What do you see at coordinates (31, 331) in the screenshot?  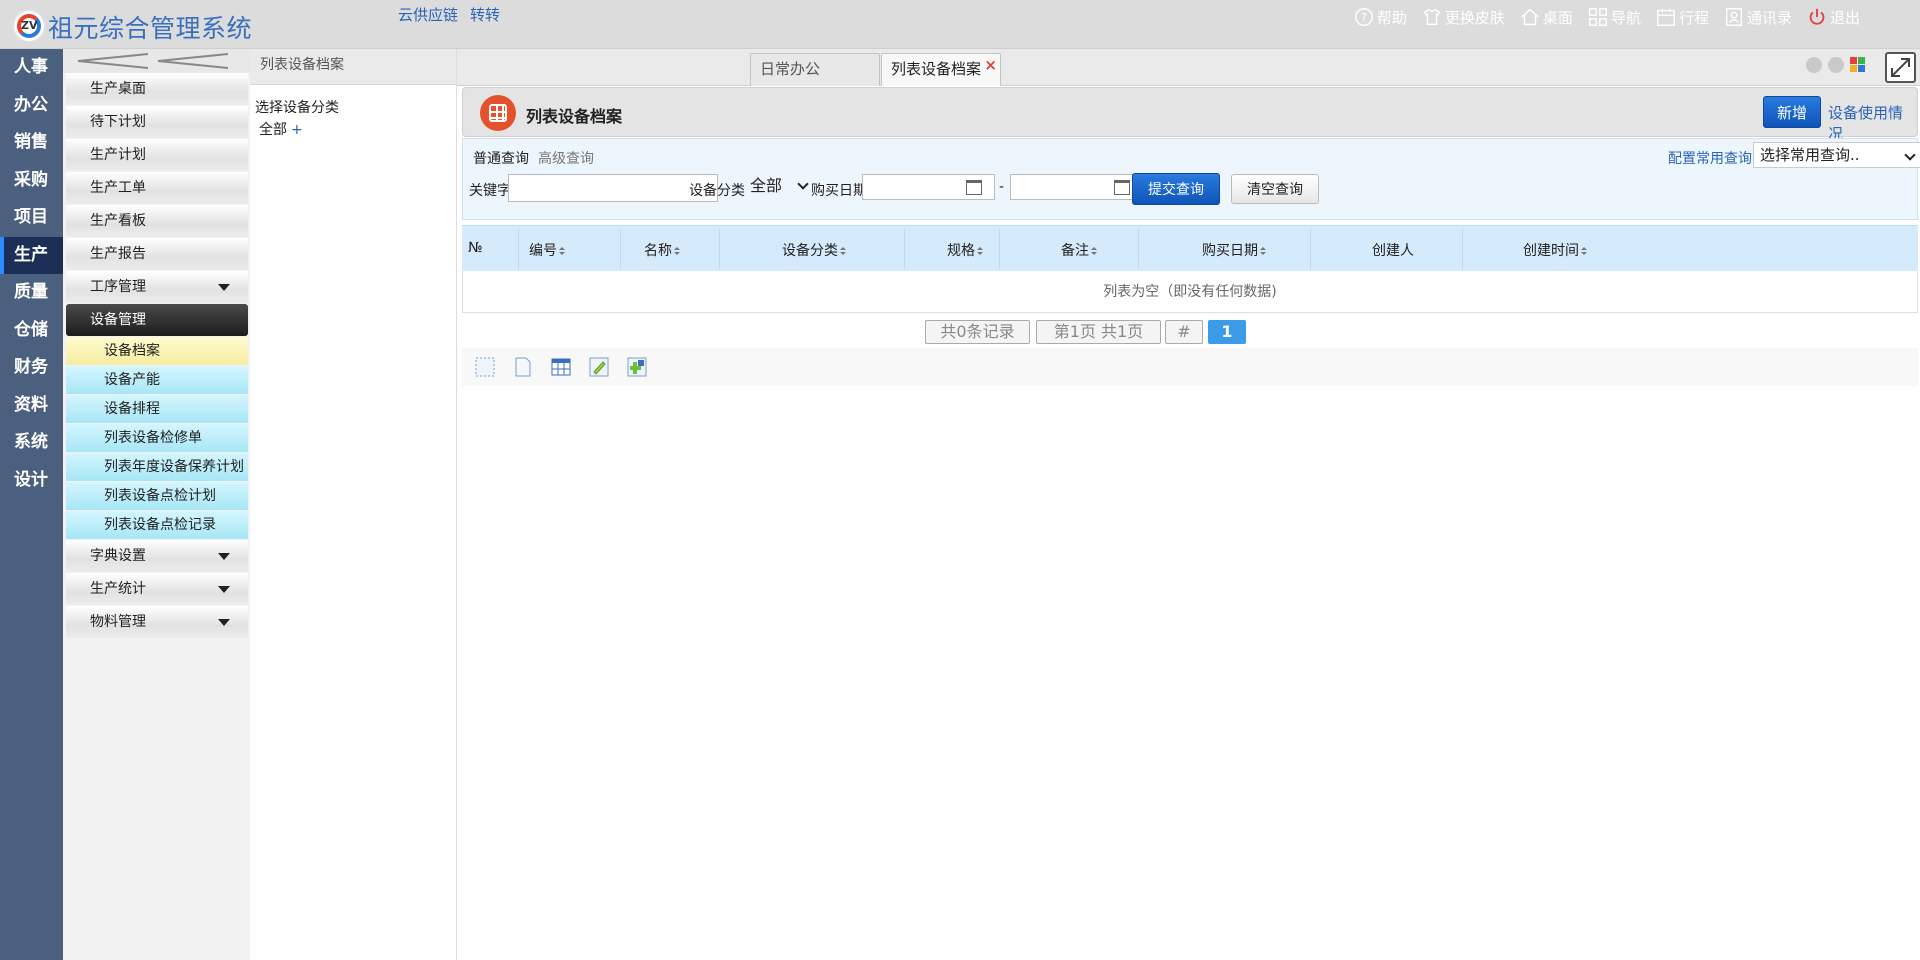 I see `module-warehouse: 仓储` at bounding box center [31, 331].